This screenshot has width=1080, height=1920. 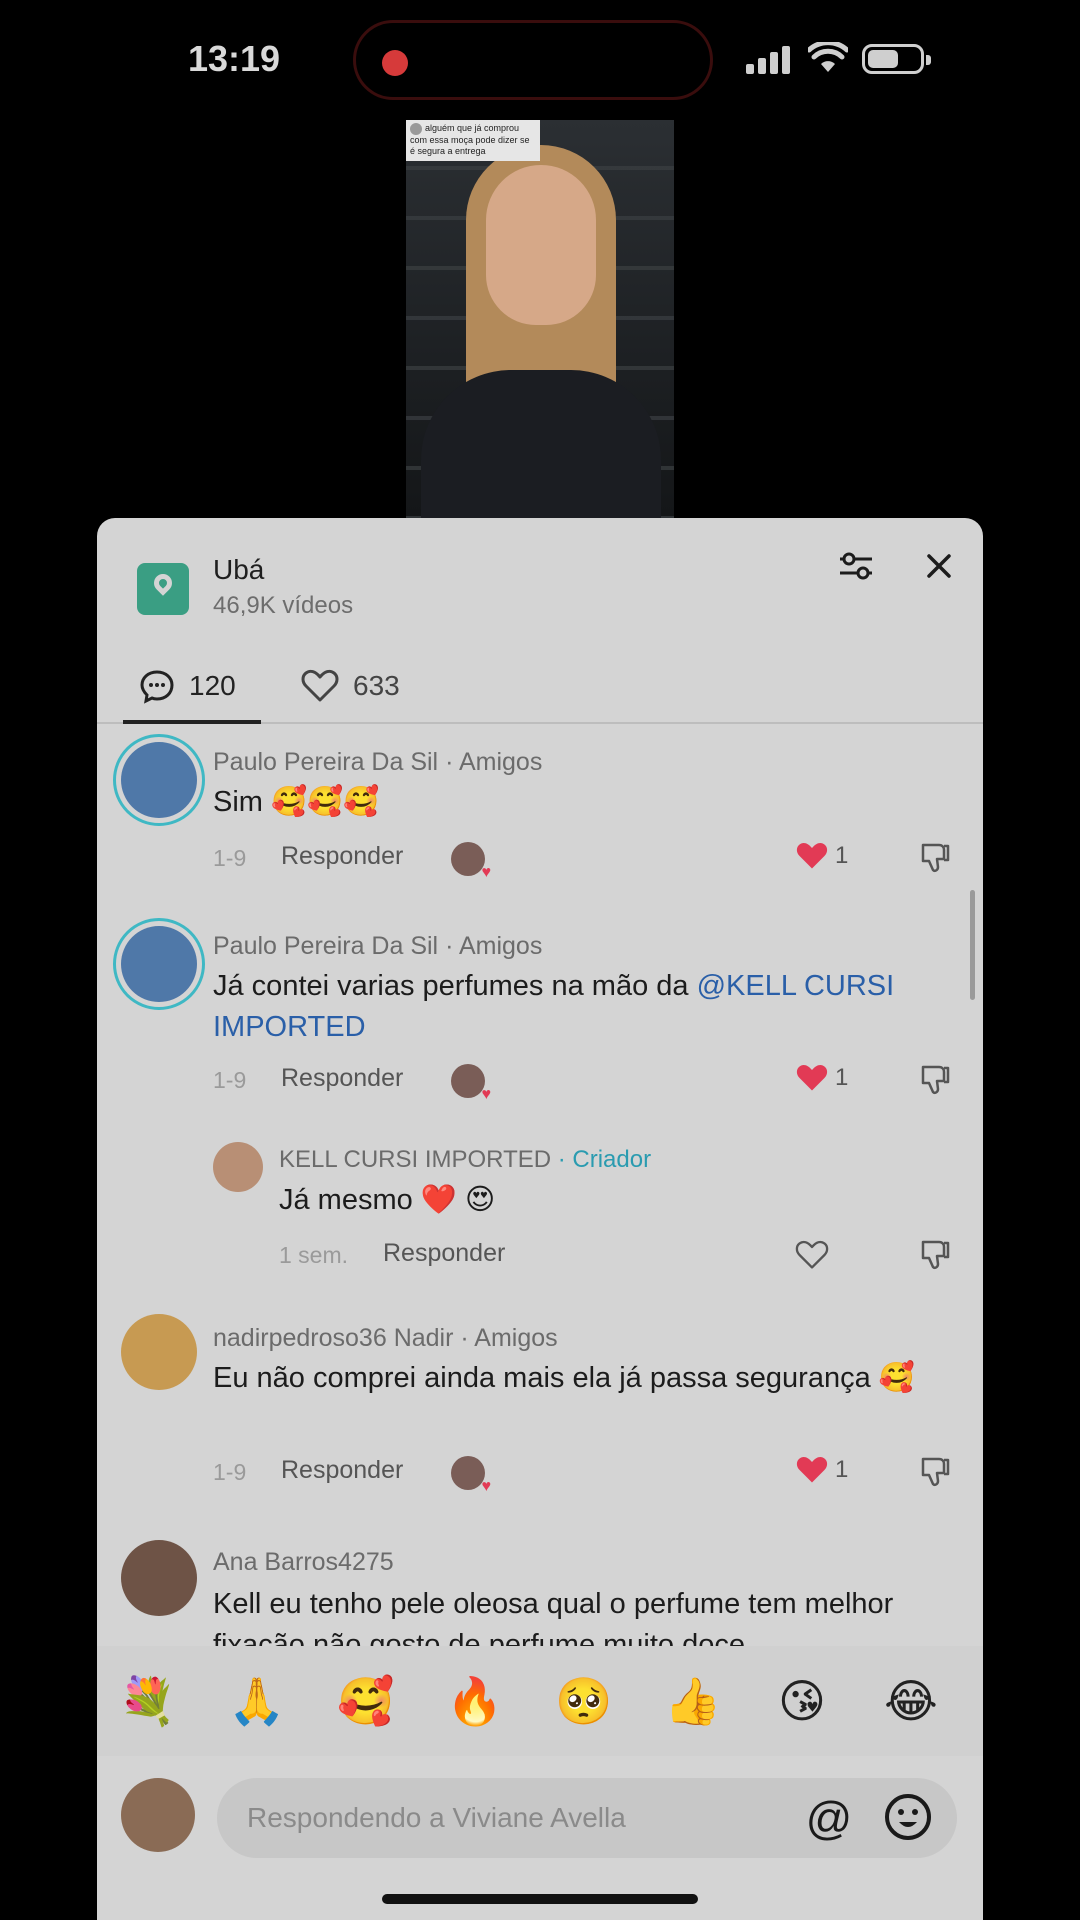 I want to click on comment-author: KELL CURSI IMPORTED · Criador, so click(x=465, y=1160).